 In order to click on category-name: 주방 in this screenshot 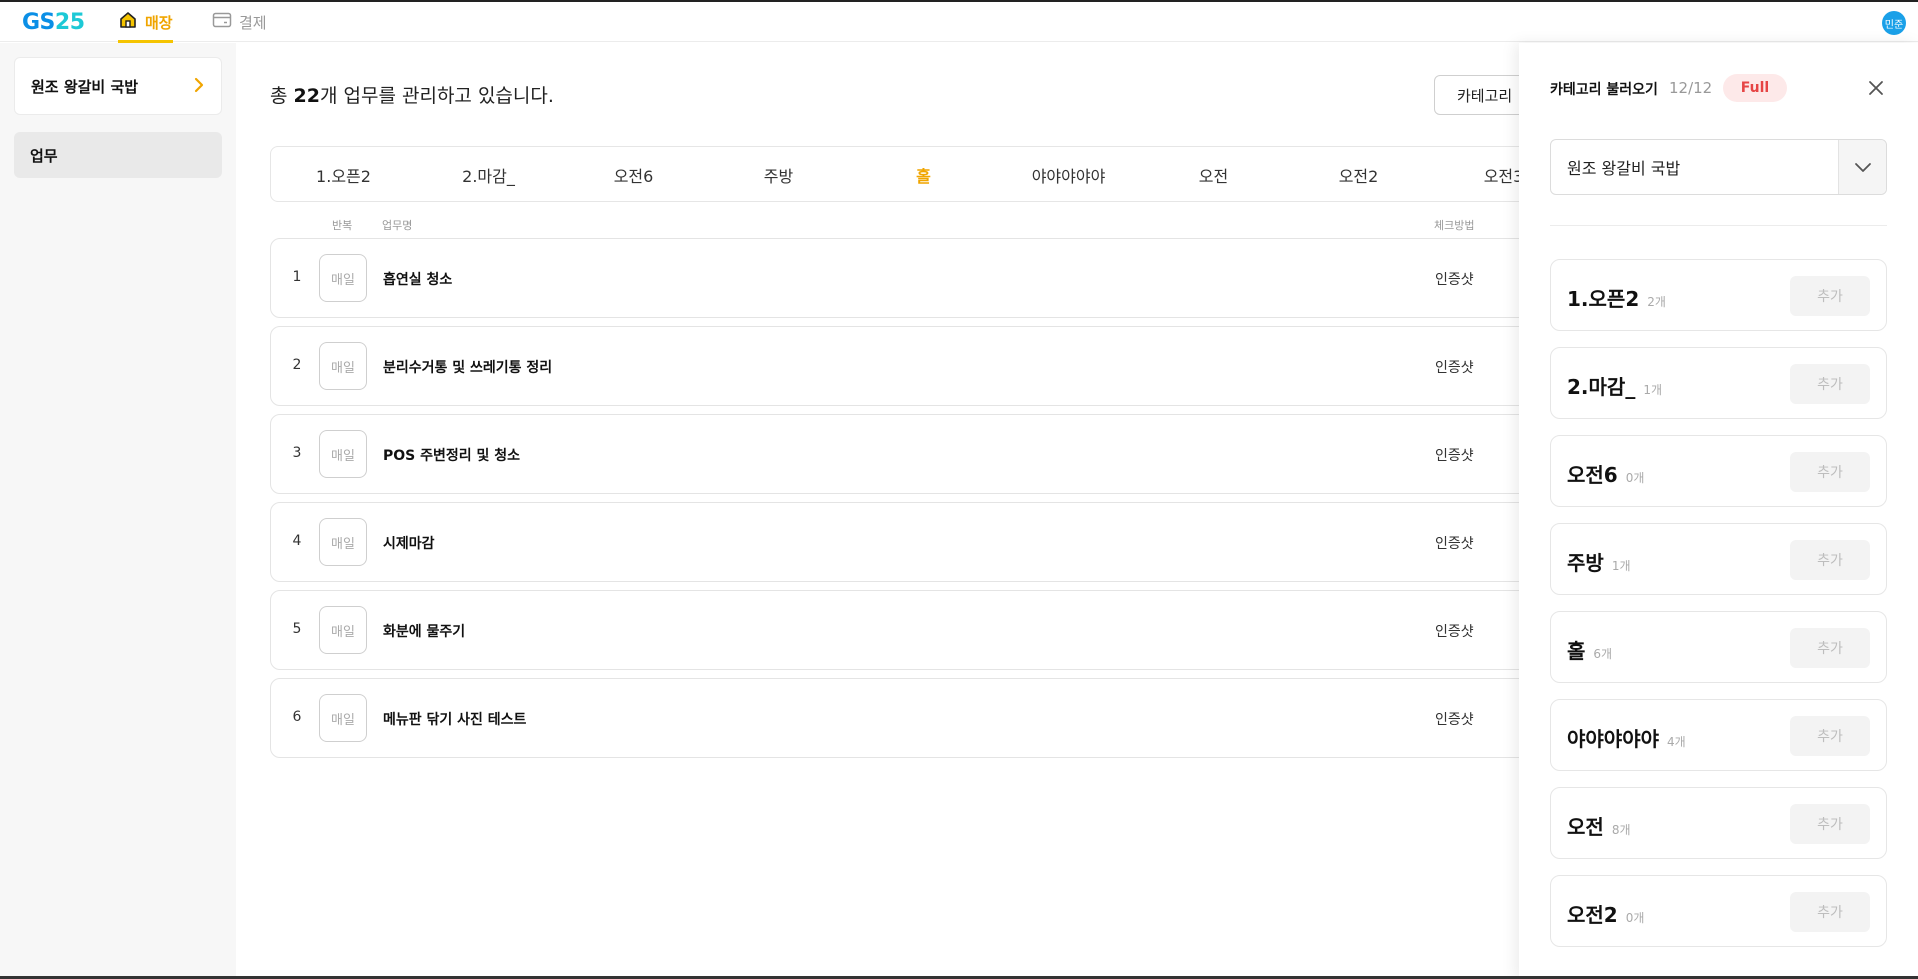, I will do `click(1585, 563)`.